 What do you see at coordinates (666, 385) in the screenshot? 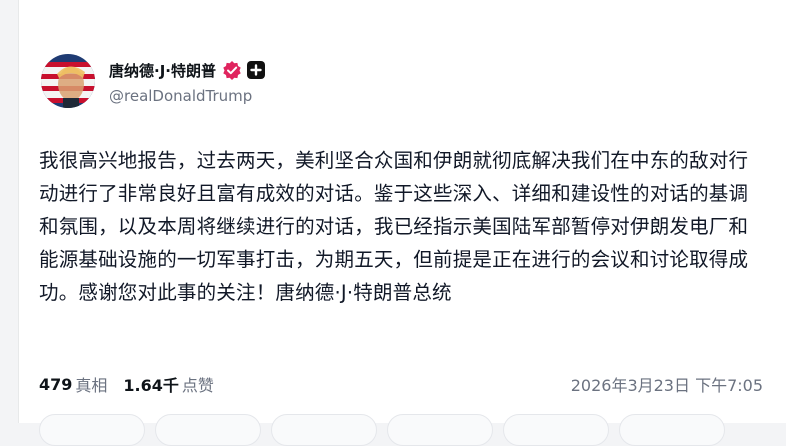
I see `post-timestamp: 2026年3月23日 下午7:05` at bounding box center [666, 385].